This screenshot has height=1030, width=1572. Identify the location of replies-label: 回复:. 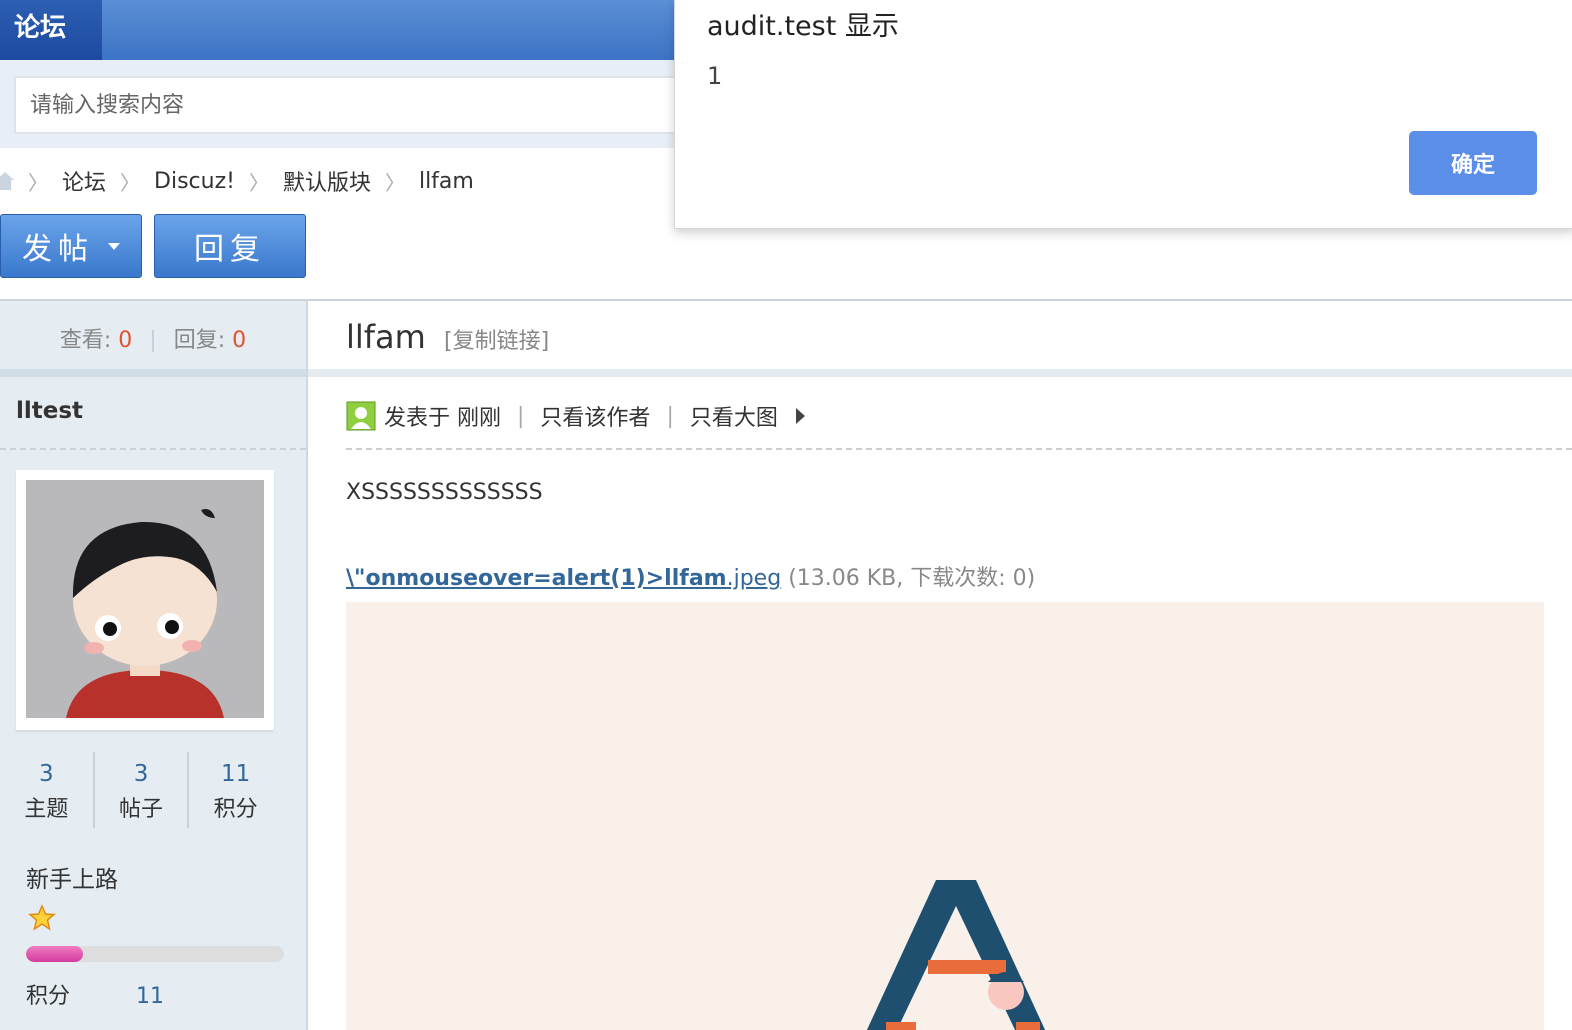
(199, 340).